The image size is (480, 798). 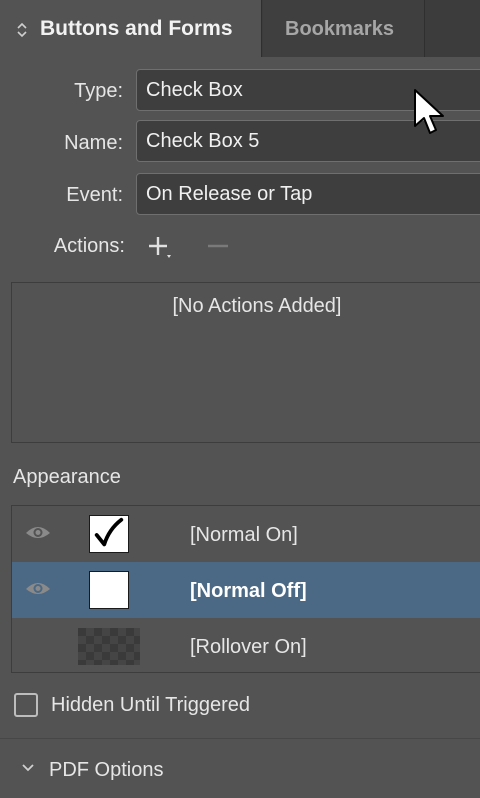 What do you see at coordinates (136, 28) in the screenshot?
I see `tab-label: Buttons and Forms` at bounding box center [136, 28].